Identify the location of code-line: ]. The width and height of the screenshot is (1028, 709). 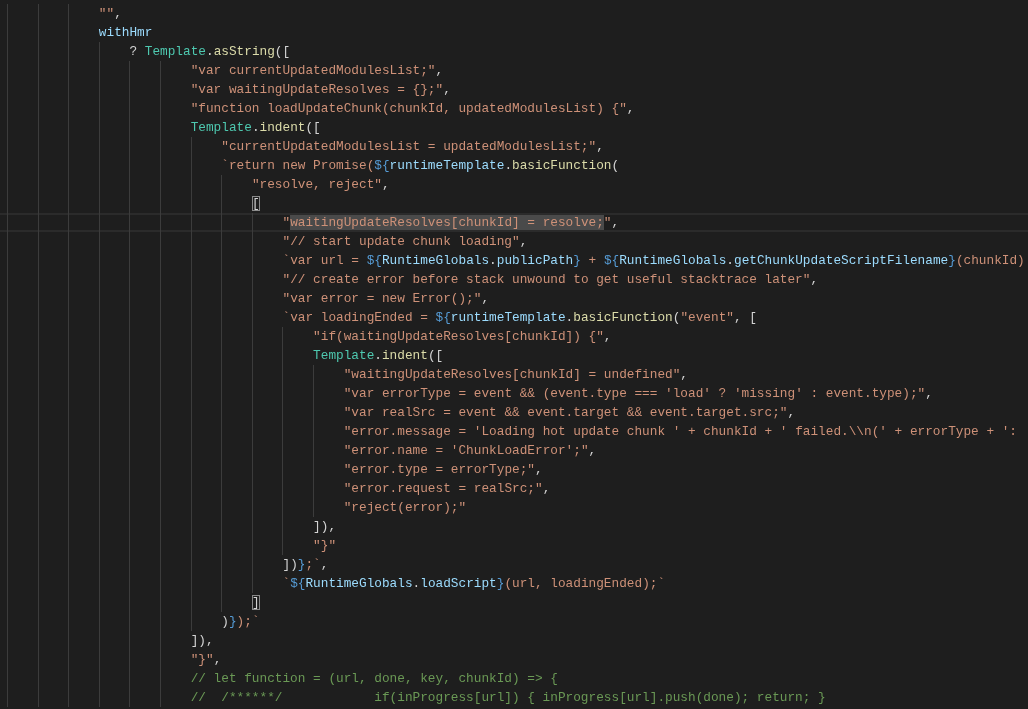
(255, 603).